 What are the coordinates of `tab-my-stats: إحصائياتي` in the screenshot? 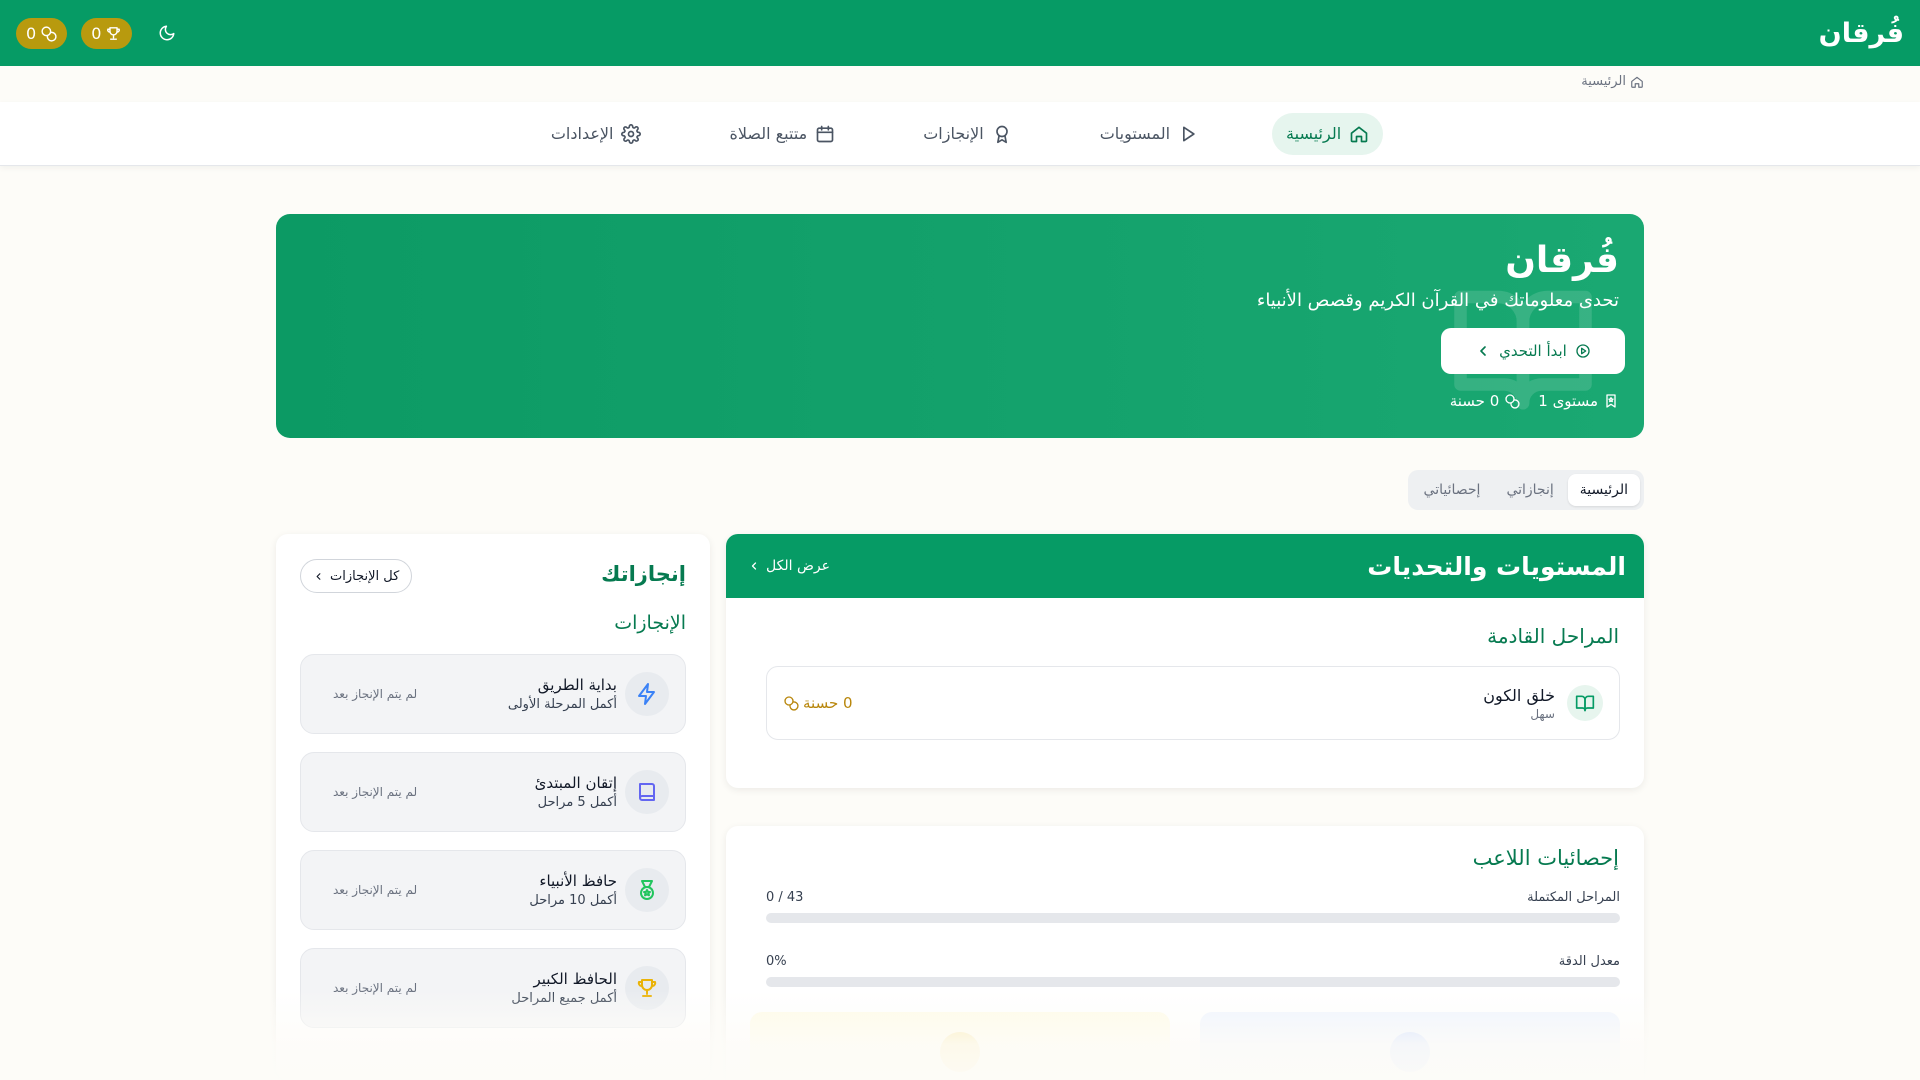 It's located at (1452, 490).